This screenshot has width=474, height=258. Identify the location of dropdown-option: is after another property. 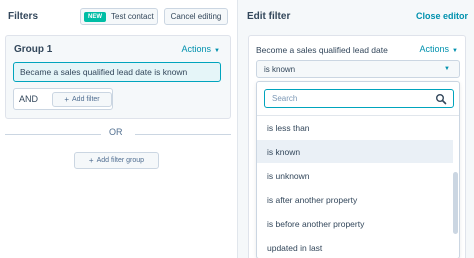
(355, 199).